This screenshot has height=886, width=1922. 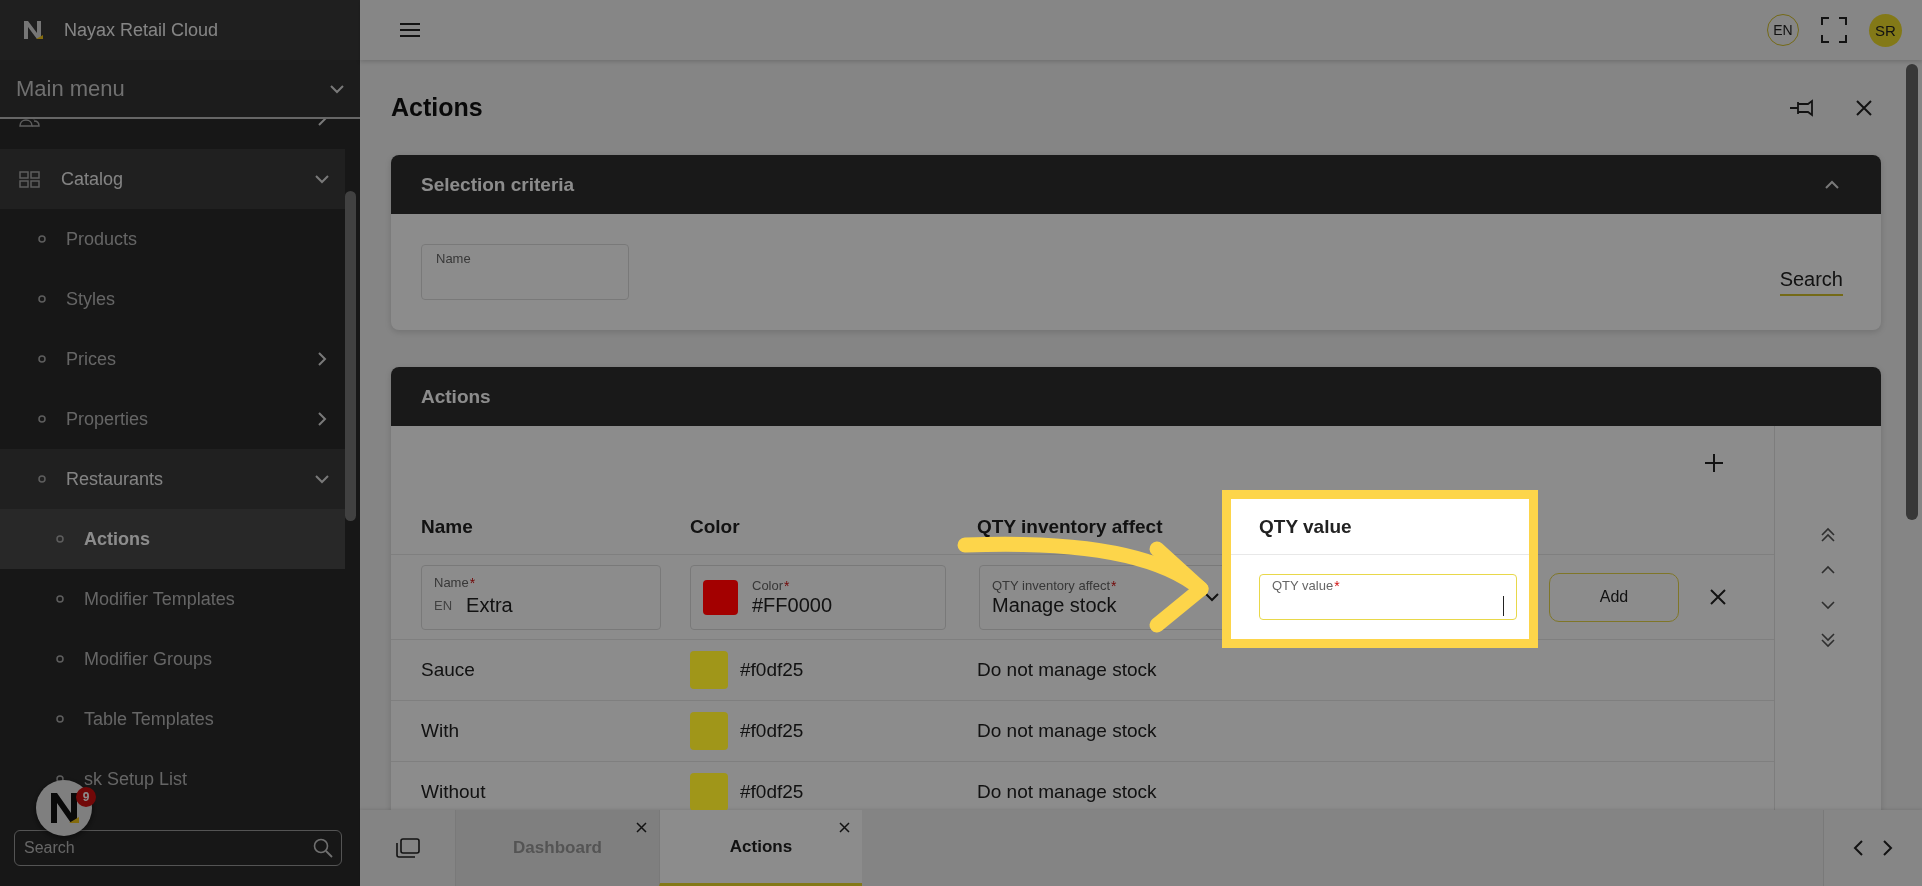 What do you see at coordinates (451, 583) in the screenshot?
I see `field-label: Name` at bounding box center [451, 583].